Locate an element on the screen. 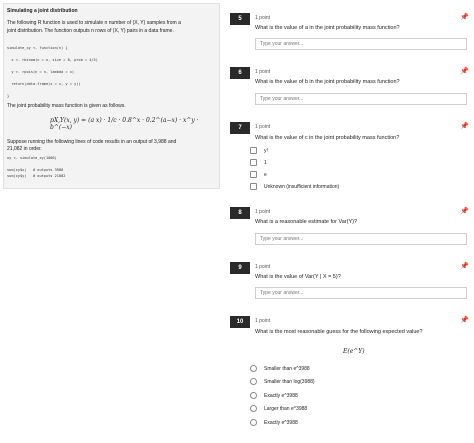 This screenshot has height=443, width=474. code2-line-1: xy <- simulate_xy(1000) is located at coordinates (32, 158).